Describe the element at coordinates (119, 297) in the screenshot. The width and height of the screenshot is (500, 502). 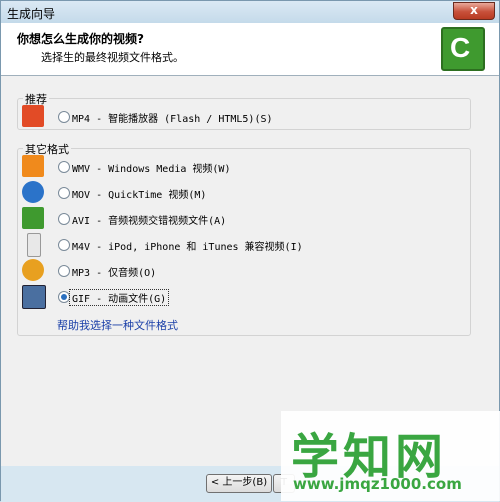
I see `option-label: GIF - 动画文件(G)` at that location.